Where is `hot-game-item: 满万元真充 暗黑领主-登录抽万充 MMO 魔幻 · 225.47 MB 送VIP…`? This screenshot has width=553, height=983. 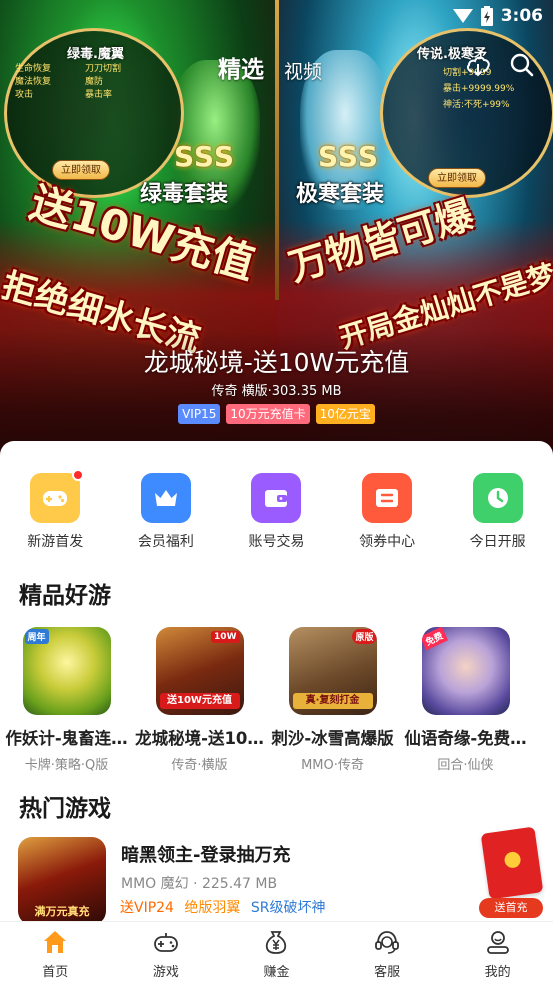 hot-game-item: 满万元真充 暗黑领主-登录抽万充 MMO 魔幻 · 225.47 MB 送VIP… is located at coordinates (278, 882).